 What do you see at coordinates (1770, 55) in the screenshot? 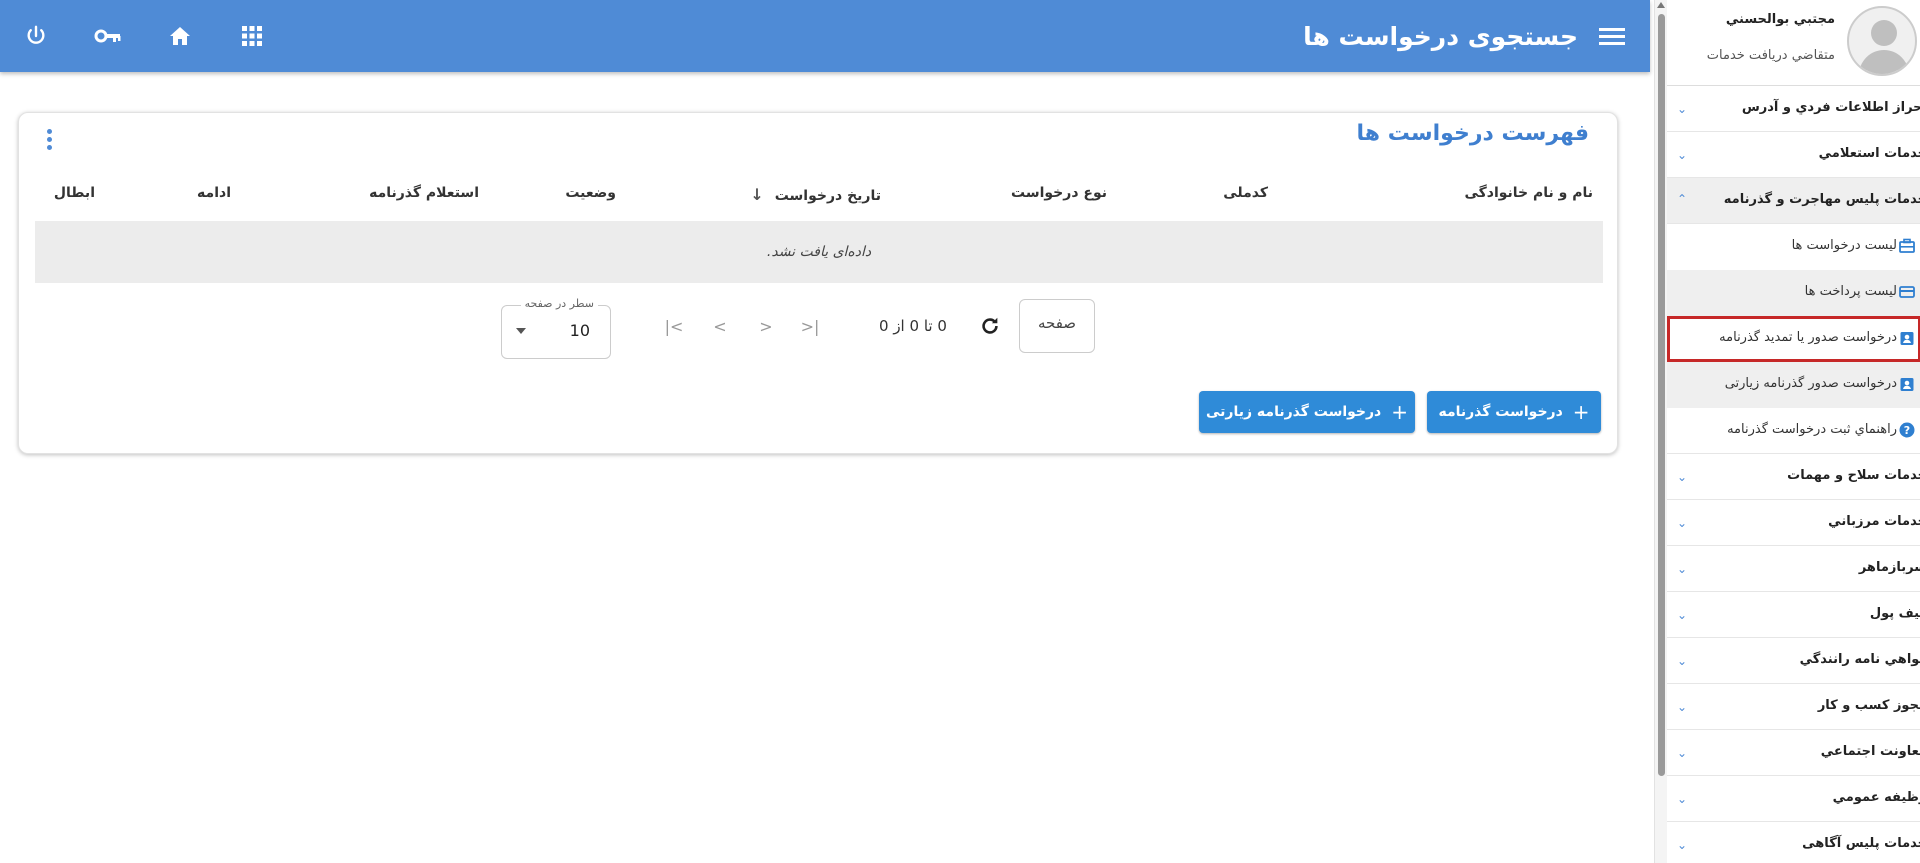
I see `user-role: متقاضي دريافت خدمات` at bounding box center [1770, 55].